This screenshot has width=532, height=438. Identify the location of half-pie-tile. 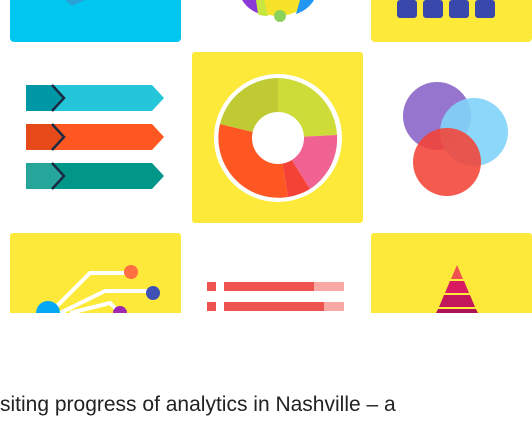
(277, 21).